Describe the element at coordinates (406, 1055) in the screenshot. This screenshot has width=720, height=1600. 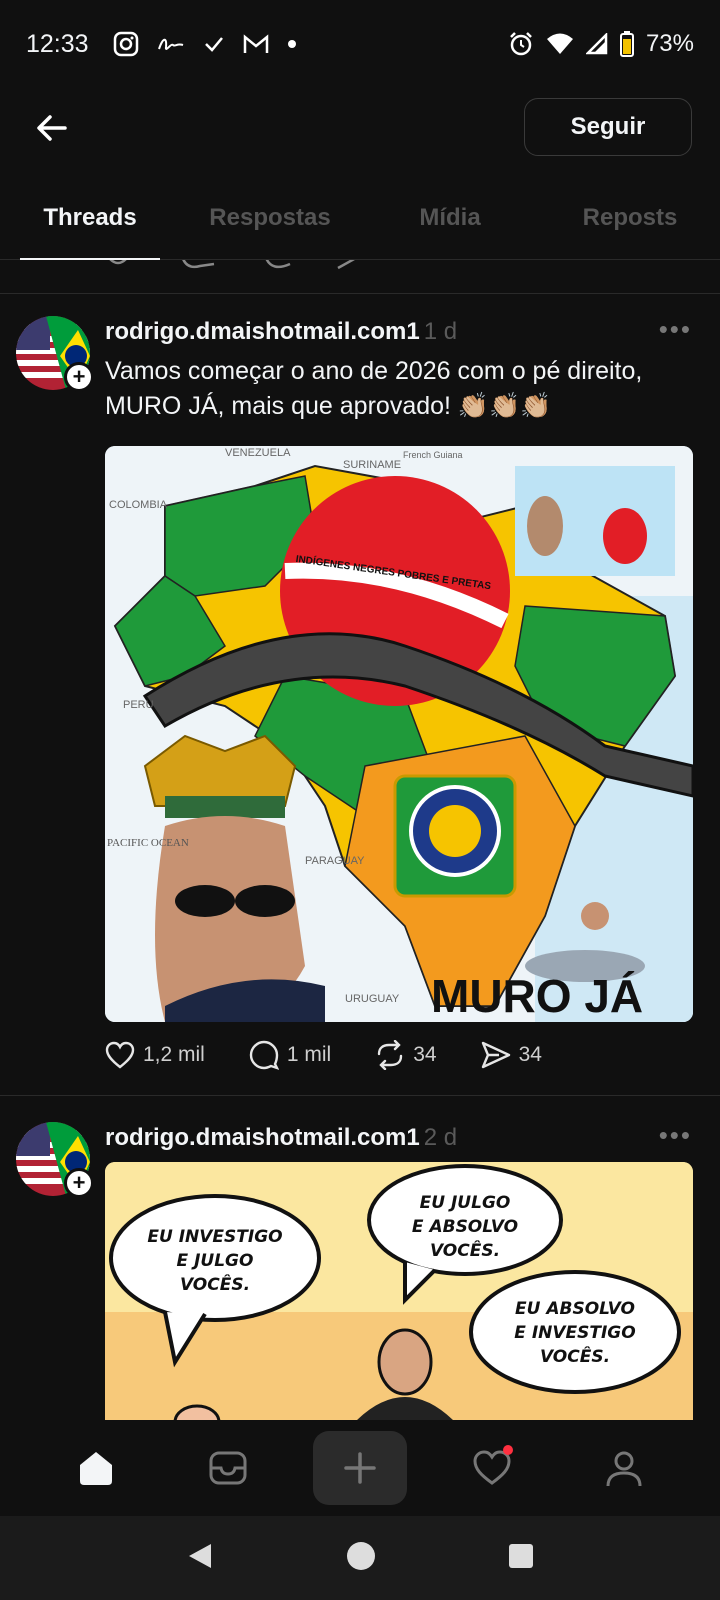
I see `repost-button: 34` at that location.